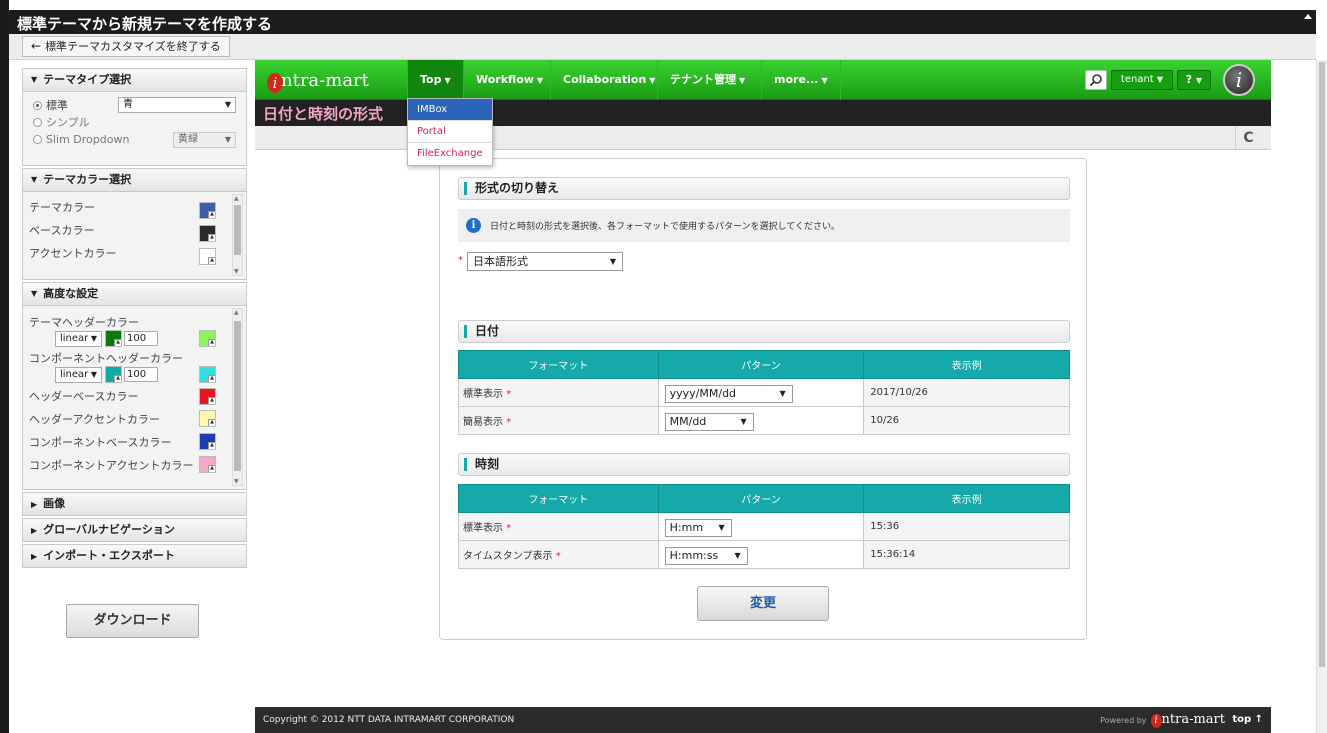 The image size is (1327, 733). I want to click on header-accent-color-label: ヘッダーアクセントカラー, so click(95, 419).